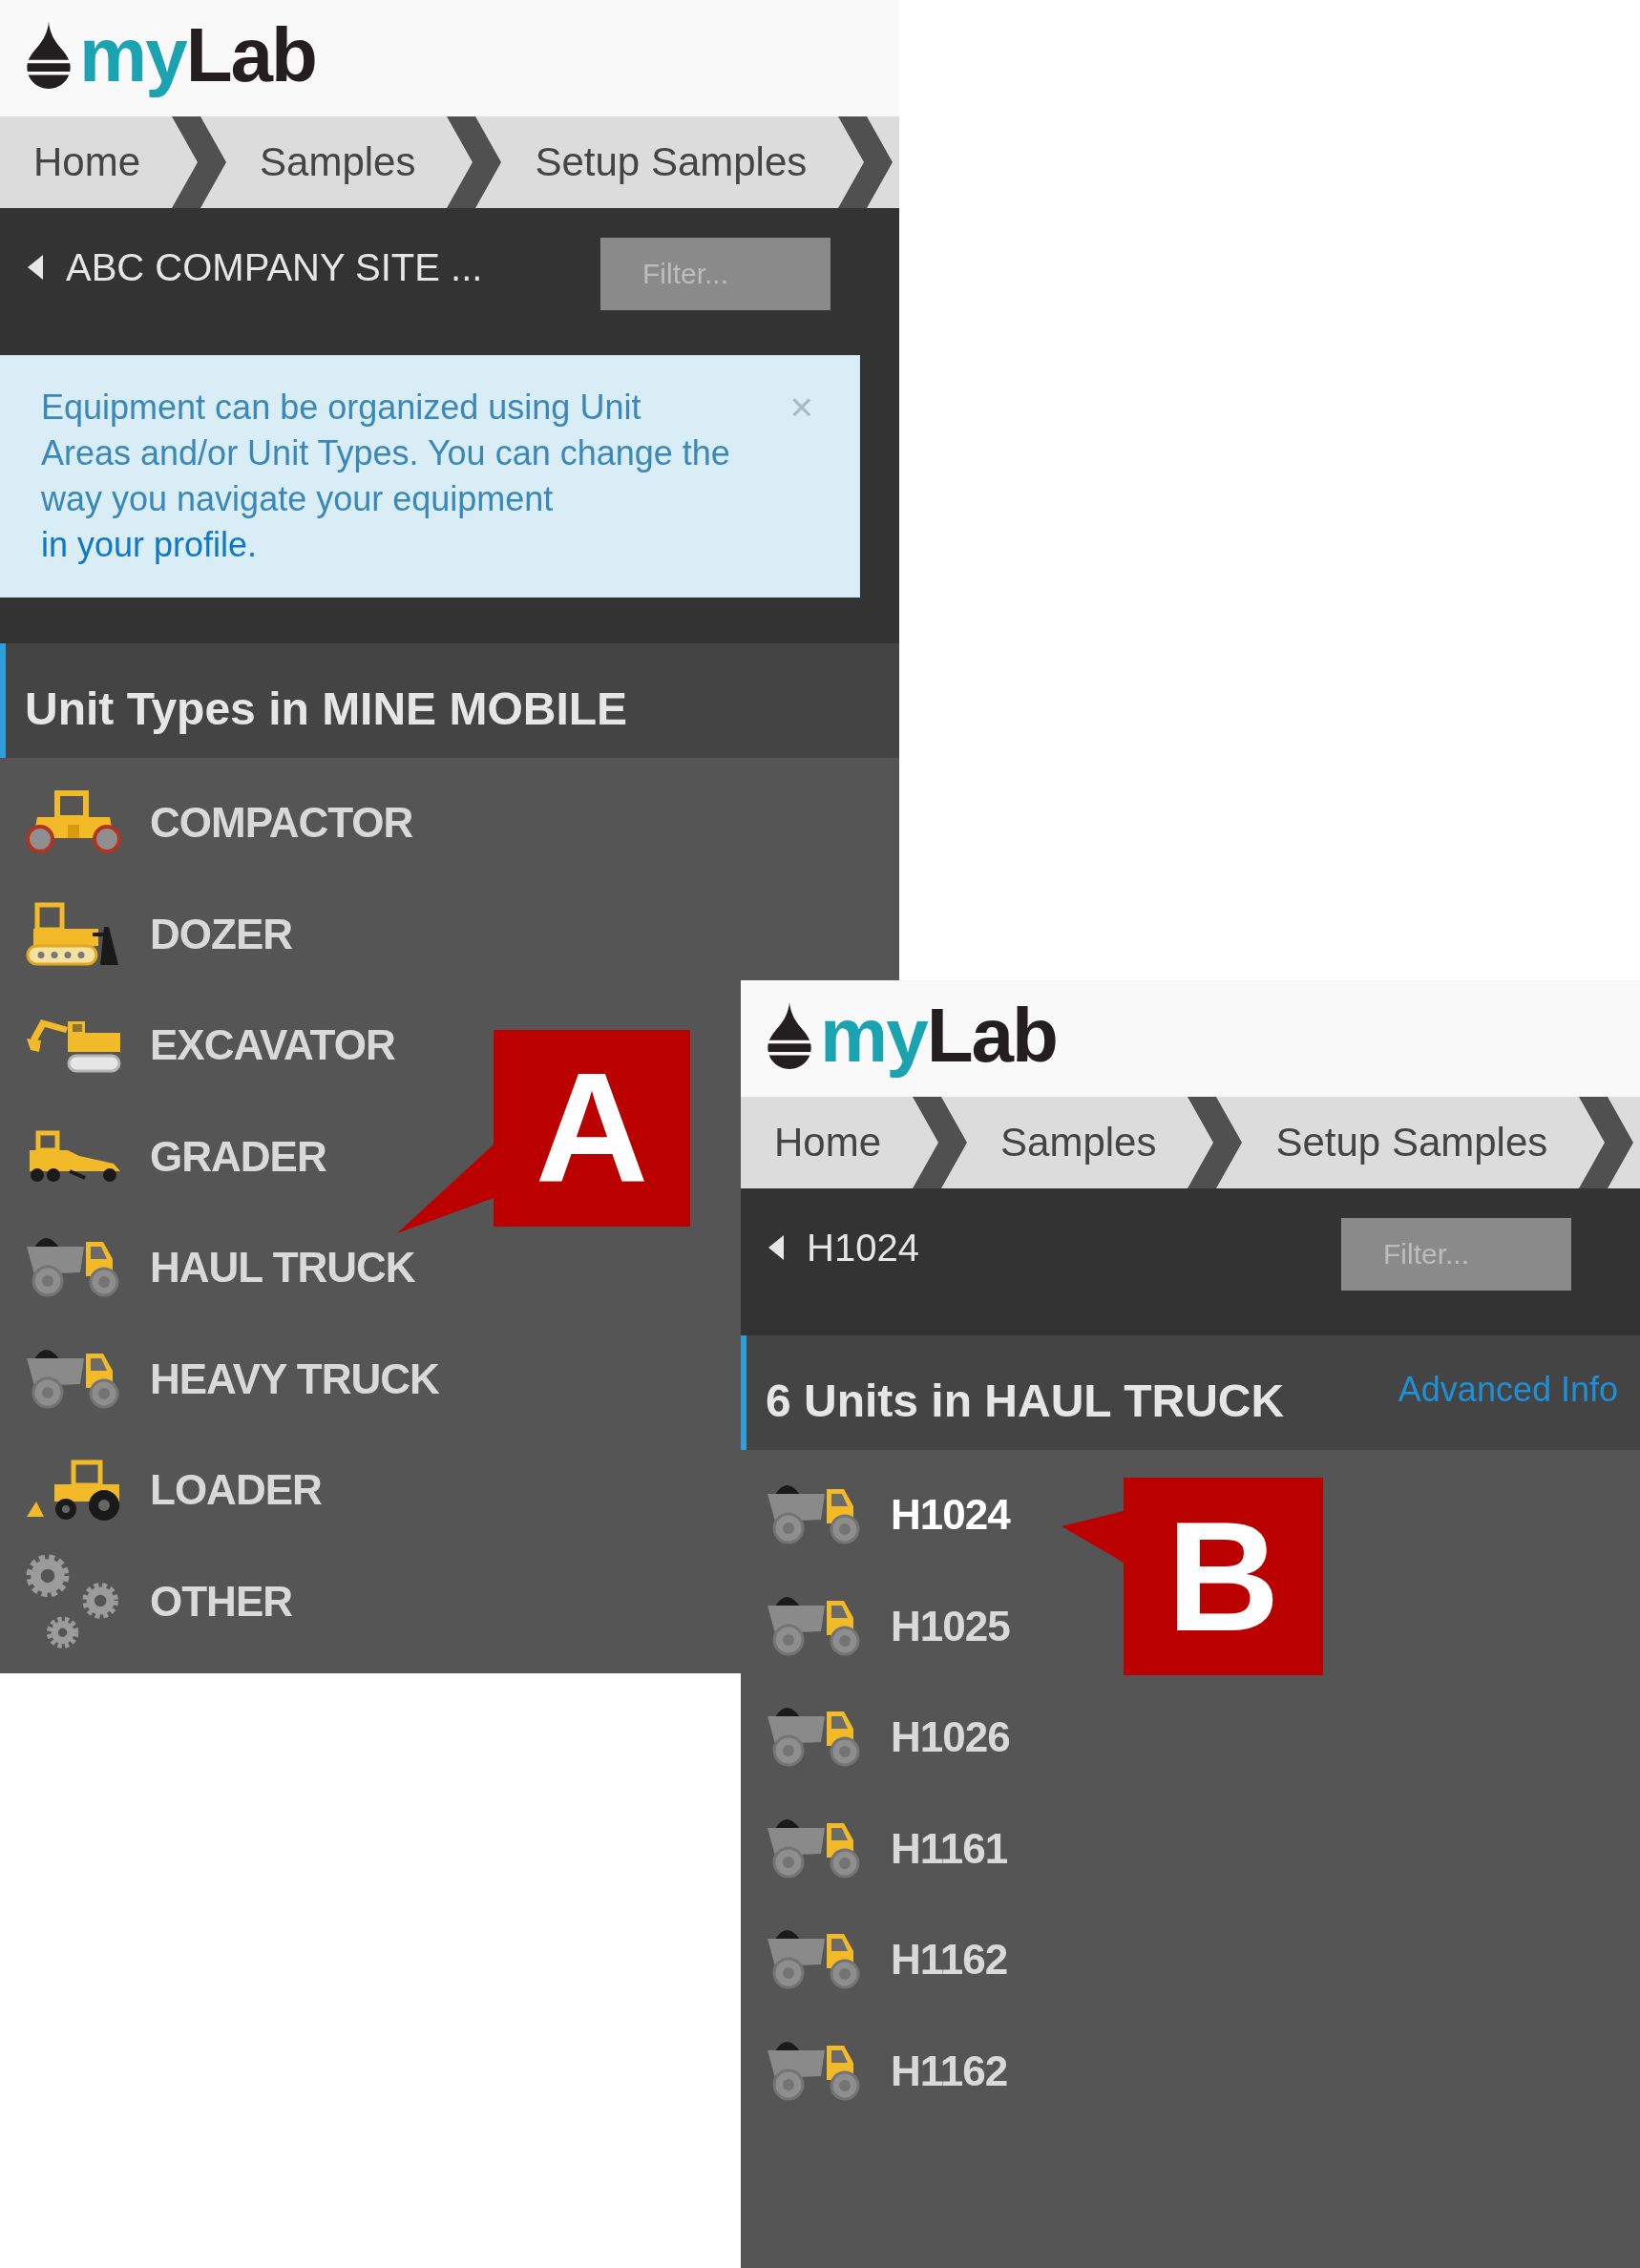  Describe the element at coordinates (176, 1157) in the screenshot. I see `unit-list-item: GRADER` at that location.